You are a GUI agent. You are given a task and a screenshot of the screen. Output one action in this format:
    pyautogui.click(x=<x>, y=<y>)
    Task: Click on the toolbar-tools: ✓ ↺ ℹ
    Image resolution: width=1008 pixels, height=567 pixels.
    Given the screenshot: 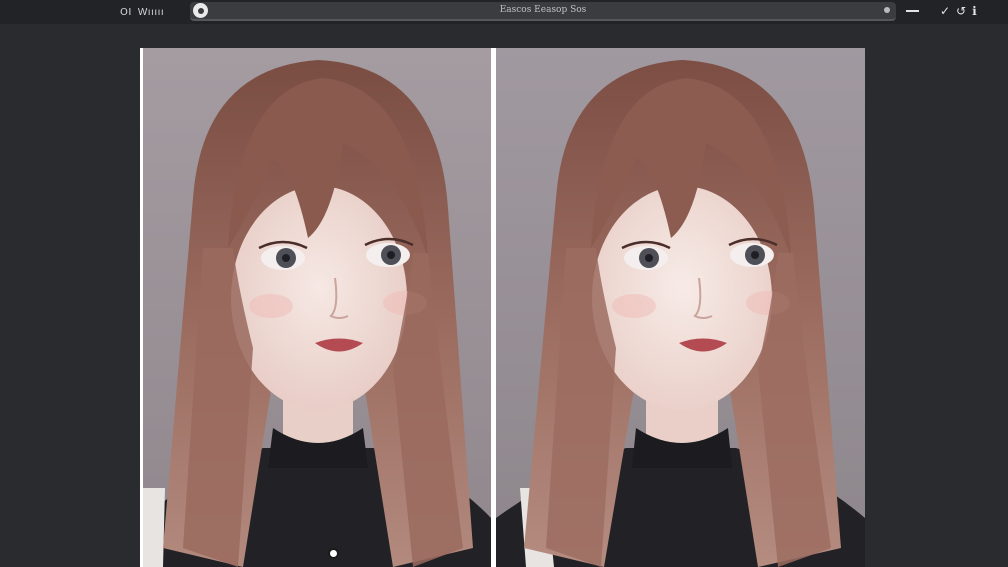 What is the action you would take?
    pyautogui.click(x=958, y=11)
    